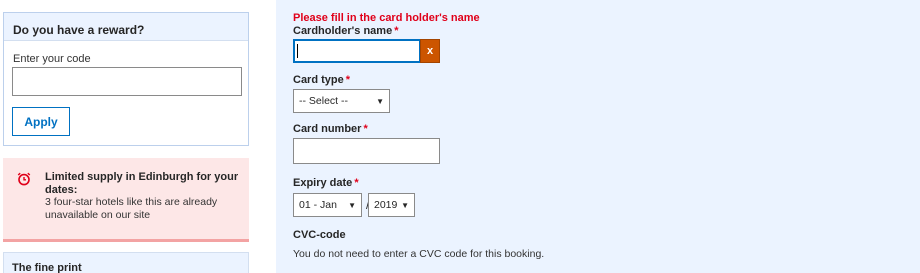  I want to click on card-type-label-text: Card type, so click(318, 80).